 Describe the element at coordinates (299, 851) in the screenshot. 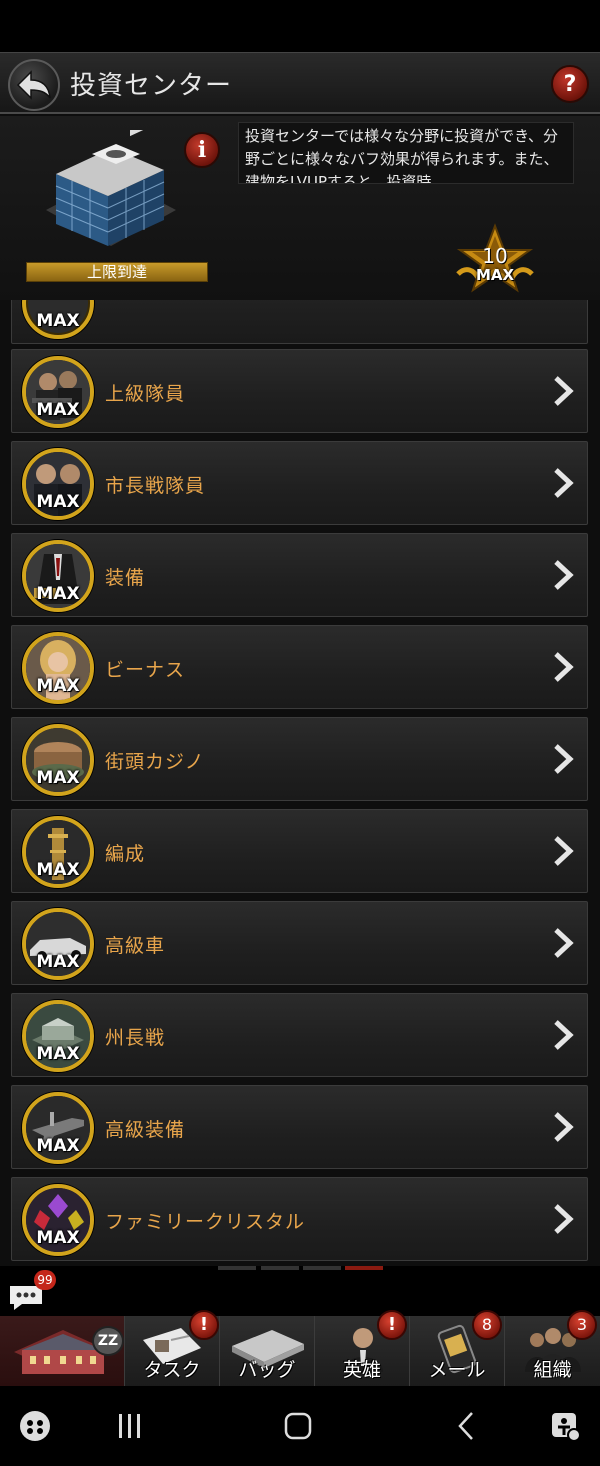

I see `list-item: MAX 編成` at that location.